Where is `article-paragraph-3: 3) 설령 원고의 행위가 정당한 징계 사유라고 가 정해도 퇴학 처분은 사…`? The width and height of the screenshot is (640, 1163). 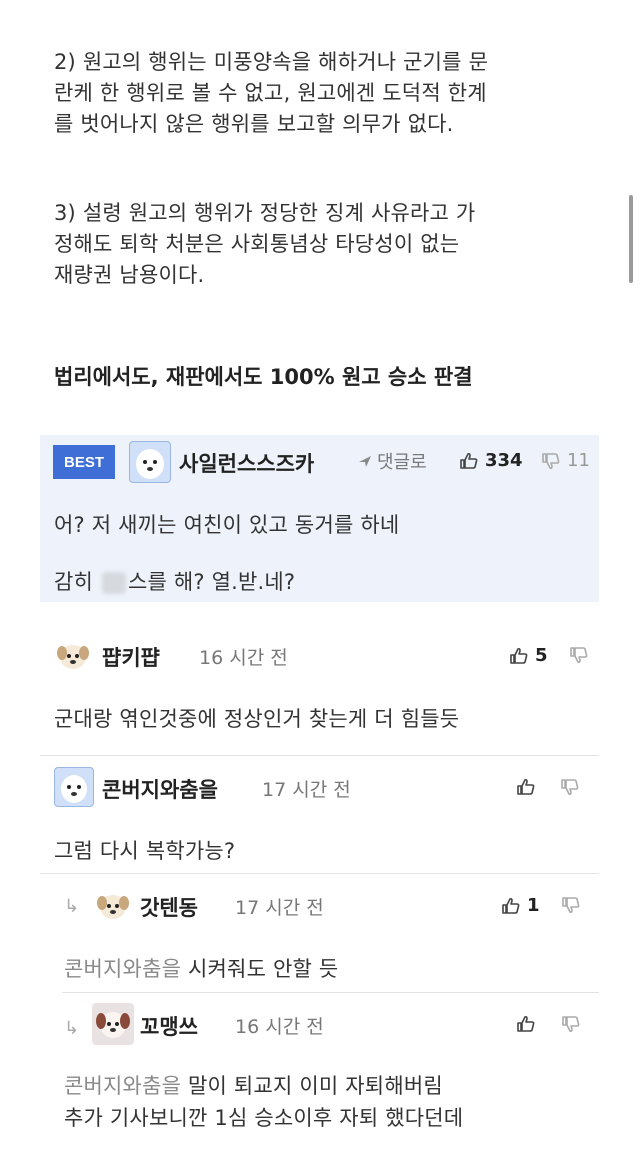
article-paragraph-3: 3) 설령 원고의 행위가 정당한 징계 사유라고 가 정해도 퇴학 처분은 사… is located at coordinates (334, 244).